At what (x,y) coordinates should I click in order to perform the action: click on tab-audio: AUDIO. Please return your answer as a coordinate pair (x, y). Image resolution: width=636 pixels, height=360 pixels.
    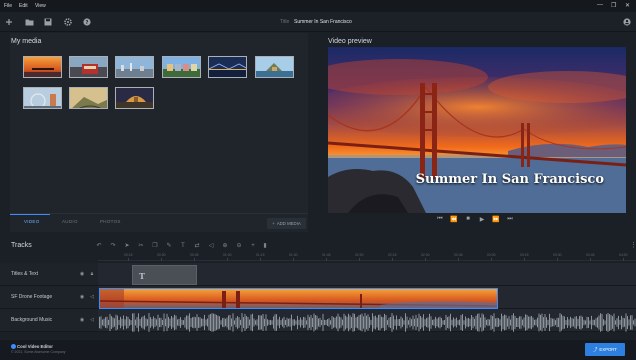
    Looking at the image, I should click on (70, 221).